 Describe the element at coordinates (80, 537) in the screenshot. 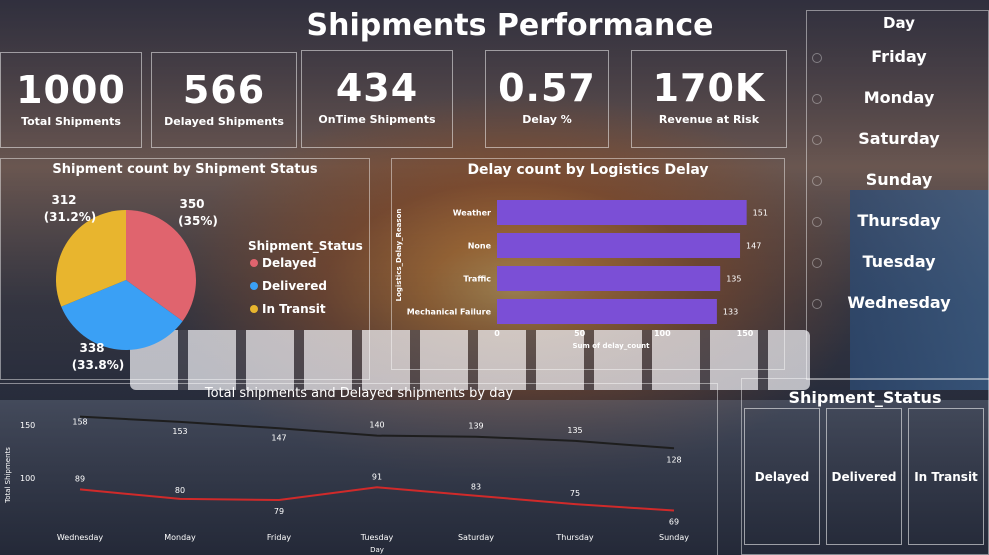

I see `x-tick-label: Wednesday` at that location.